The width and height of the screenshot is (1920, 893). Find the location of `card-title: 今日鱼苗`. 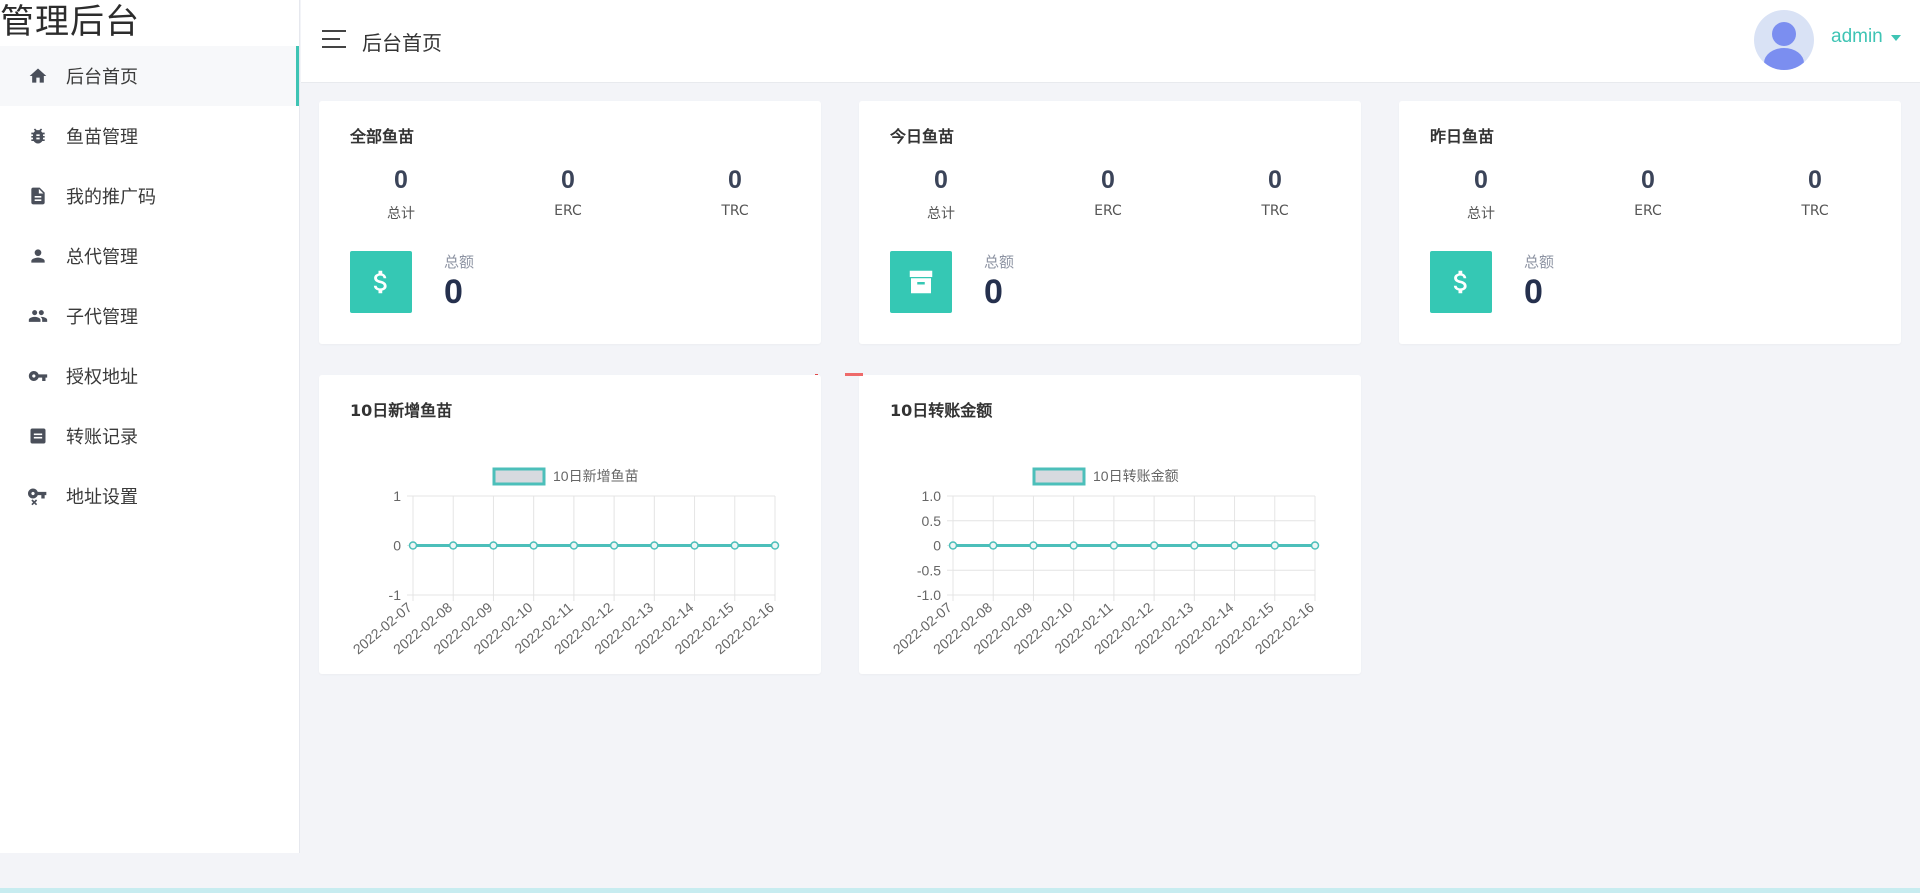

card-title: 今日鱼苗 is located at coordinates (922, 136).